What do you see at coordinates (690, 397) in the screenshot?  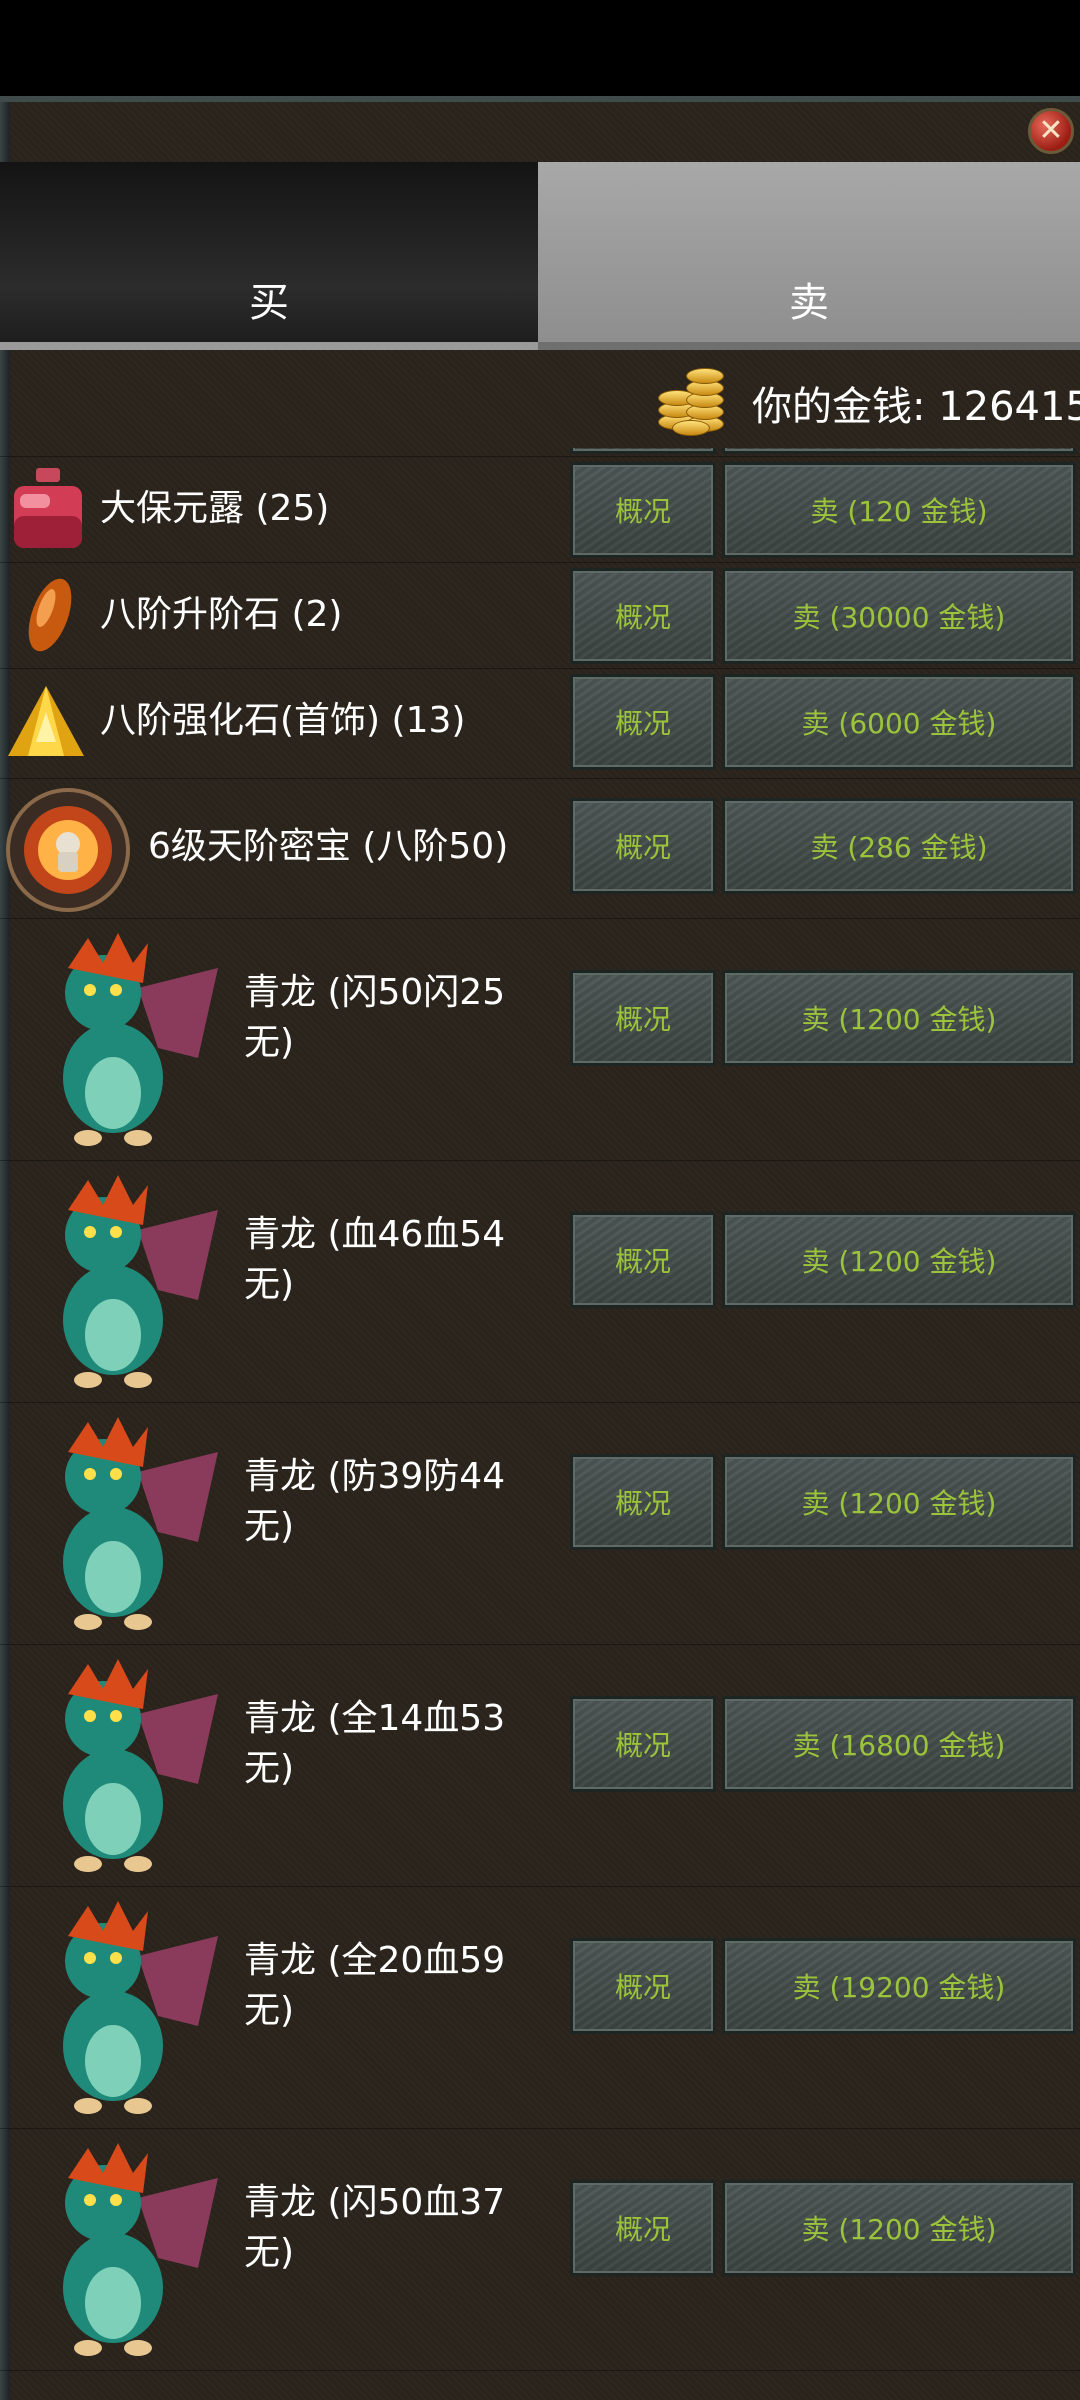 I see `gold-coins-icon` at bounding box center [690, 397].